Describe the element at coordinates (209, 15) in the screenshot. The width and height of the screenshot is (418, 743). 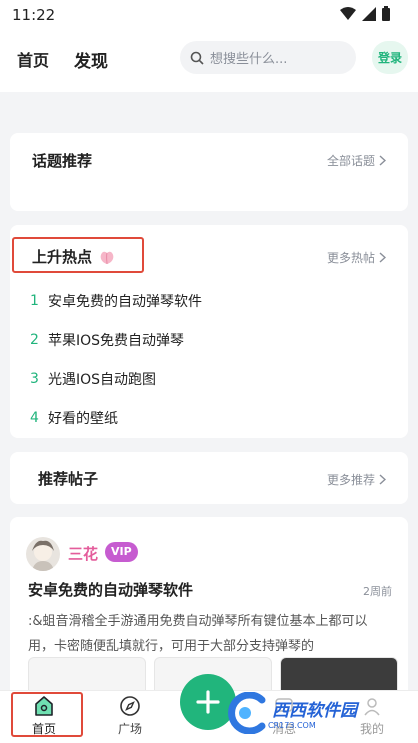
I see `status-bar: 11:22` at that location.